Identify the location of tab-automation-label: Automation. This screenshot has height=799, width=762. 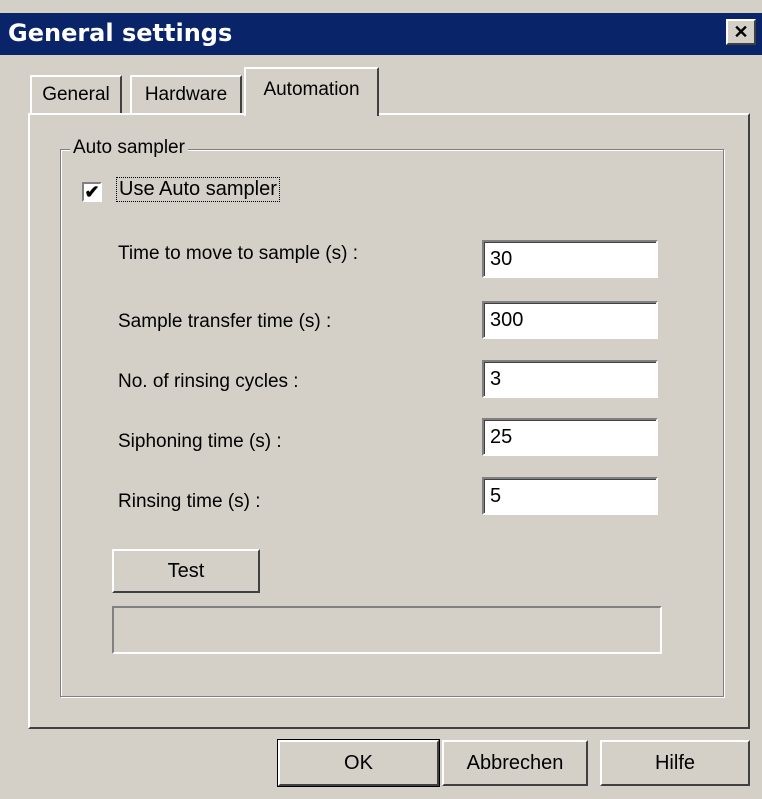
(311, 89).